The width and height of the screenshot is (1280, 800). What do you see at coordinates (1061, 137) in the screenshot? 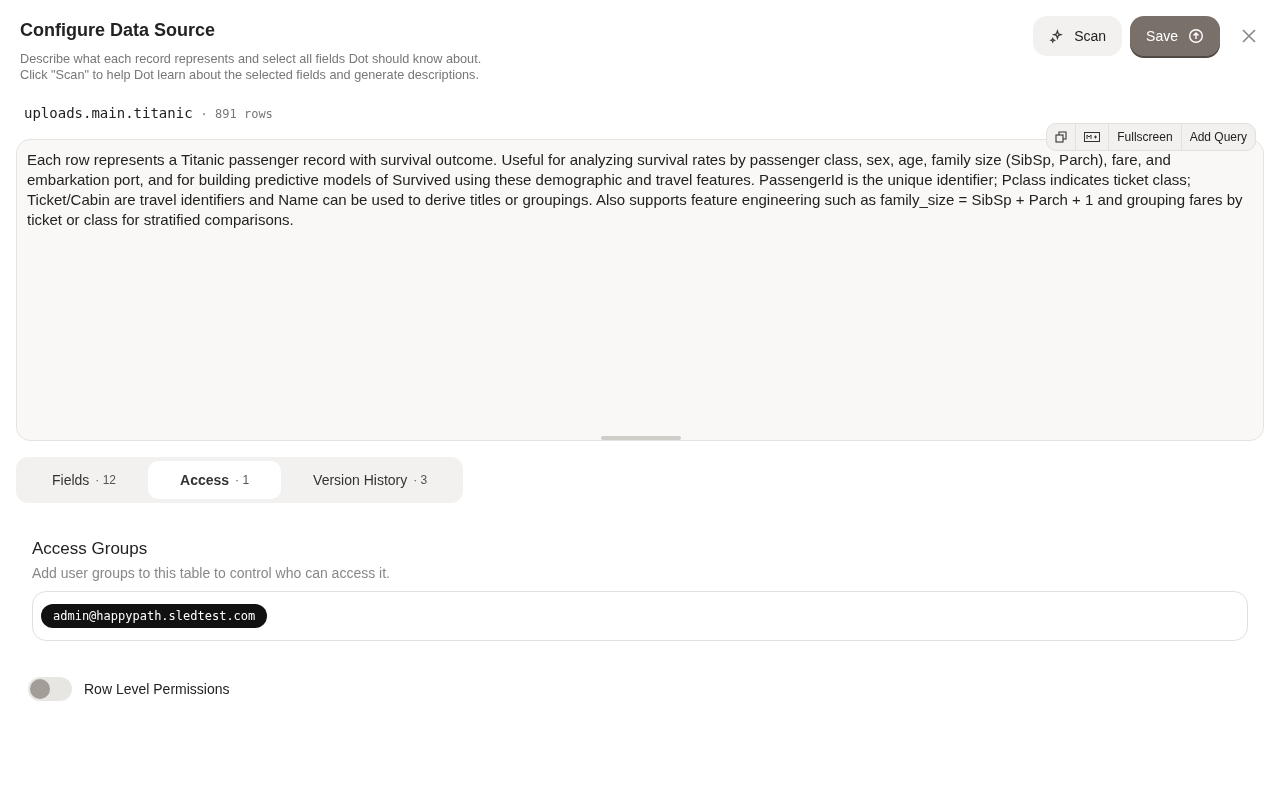
I see `copy-icon` at bounding box center [1061, 137].